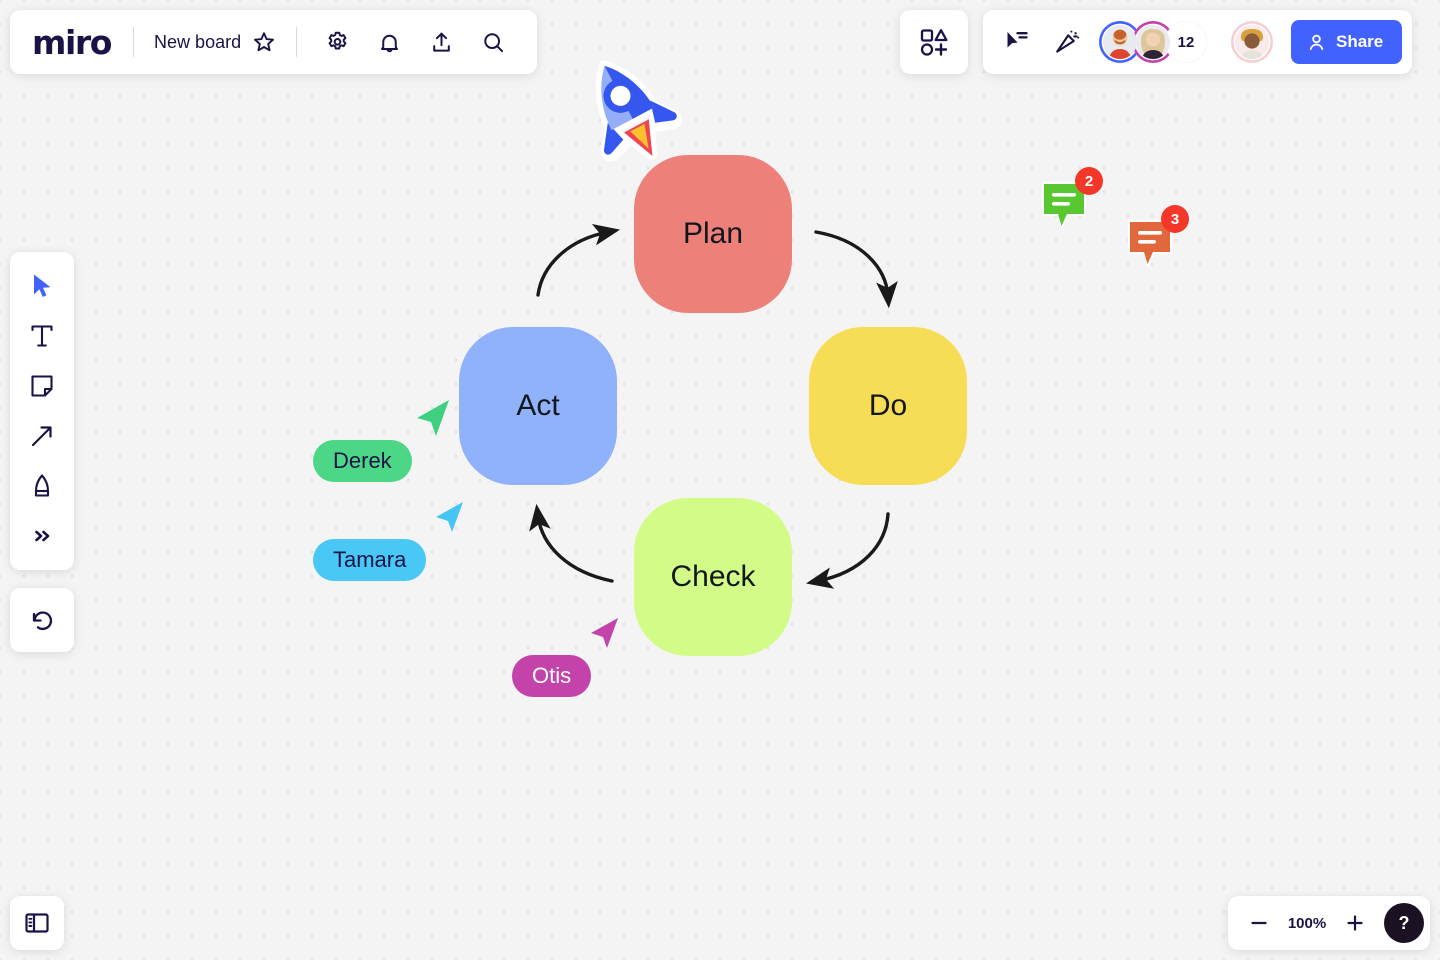 The height and width of the screenshot is (960, 1440). What do you see at coordinates (713, 406) in the screenshot?
I see `connector-arrows-layer` at bounding box center [713, 406].